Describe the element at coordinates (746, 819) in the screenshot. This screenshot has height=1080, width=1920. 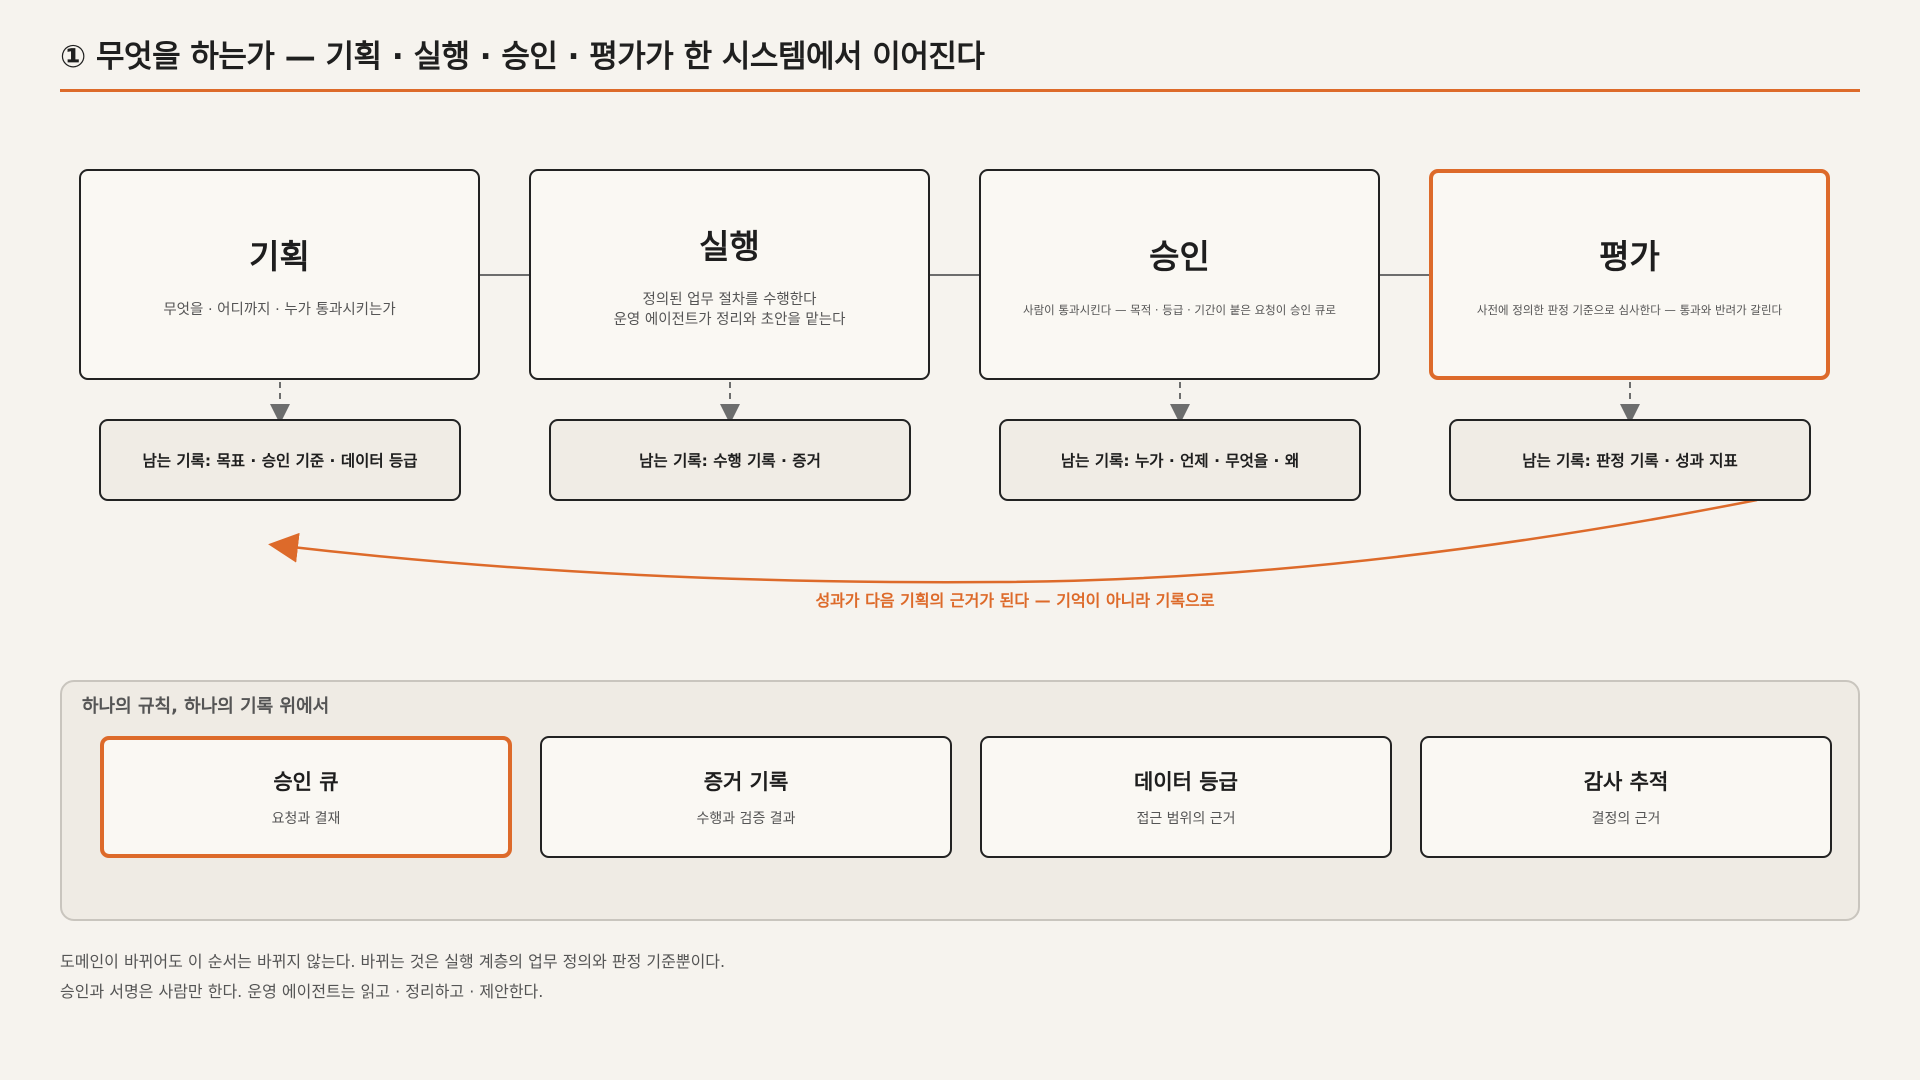
I see `module-subtitle: 수행과 검증 결과` at that location.